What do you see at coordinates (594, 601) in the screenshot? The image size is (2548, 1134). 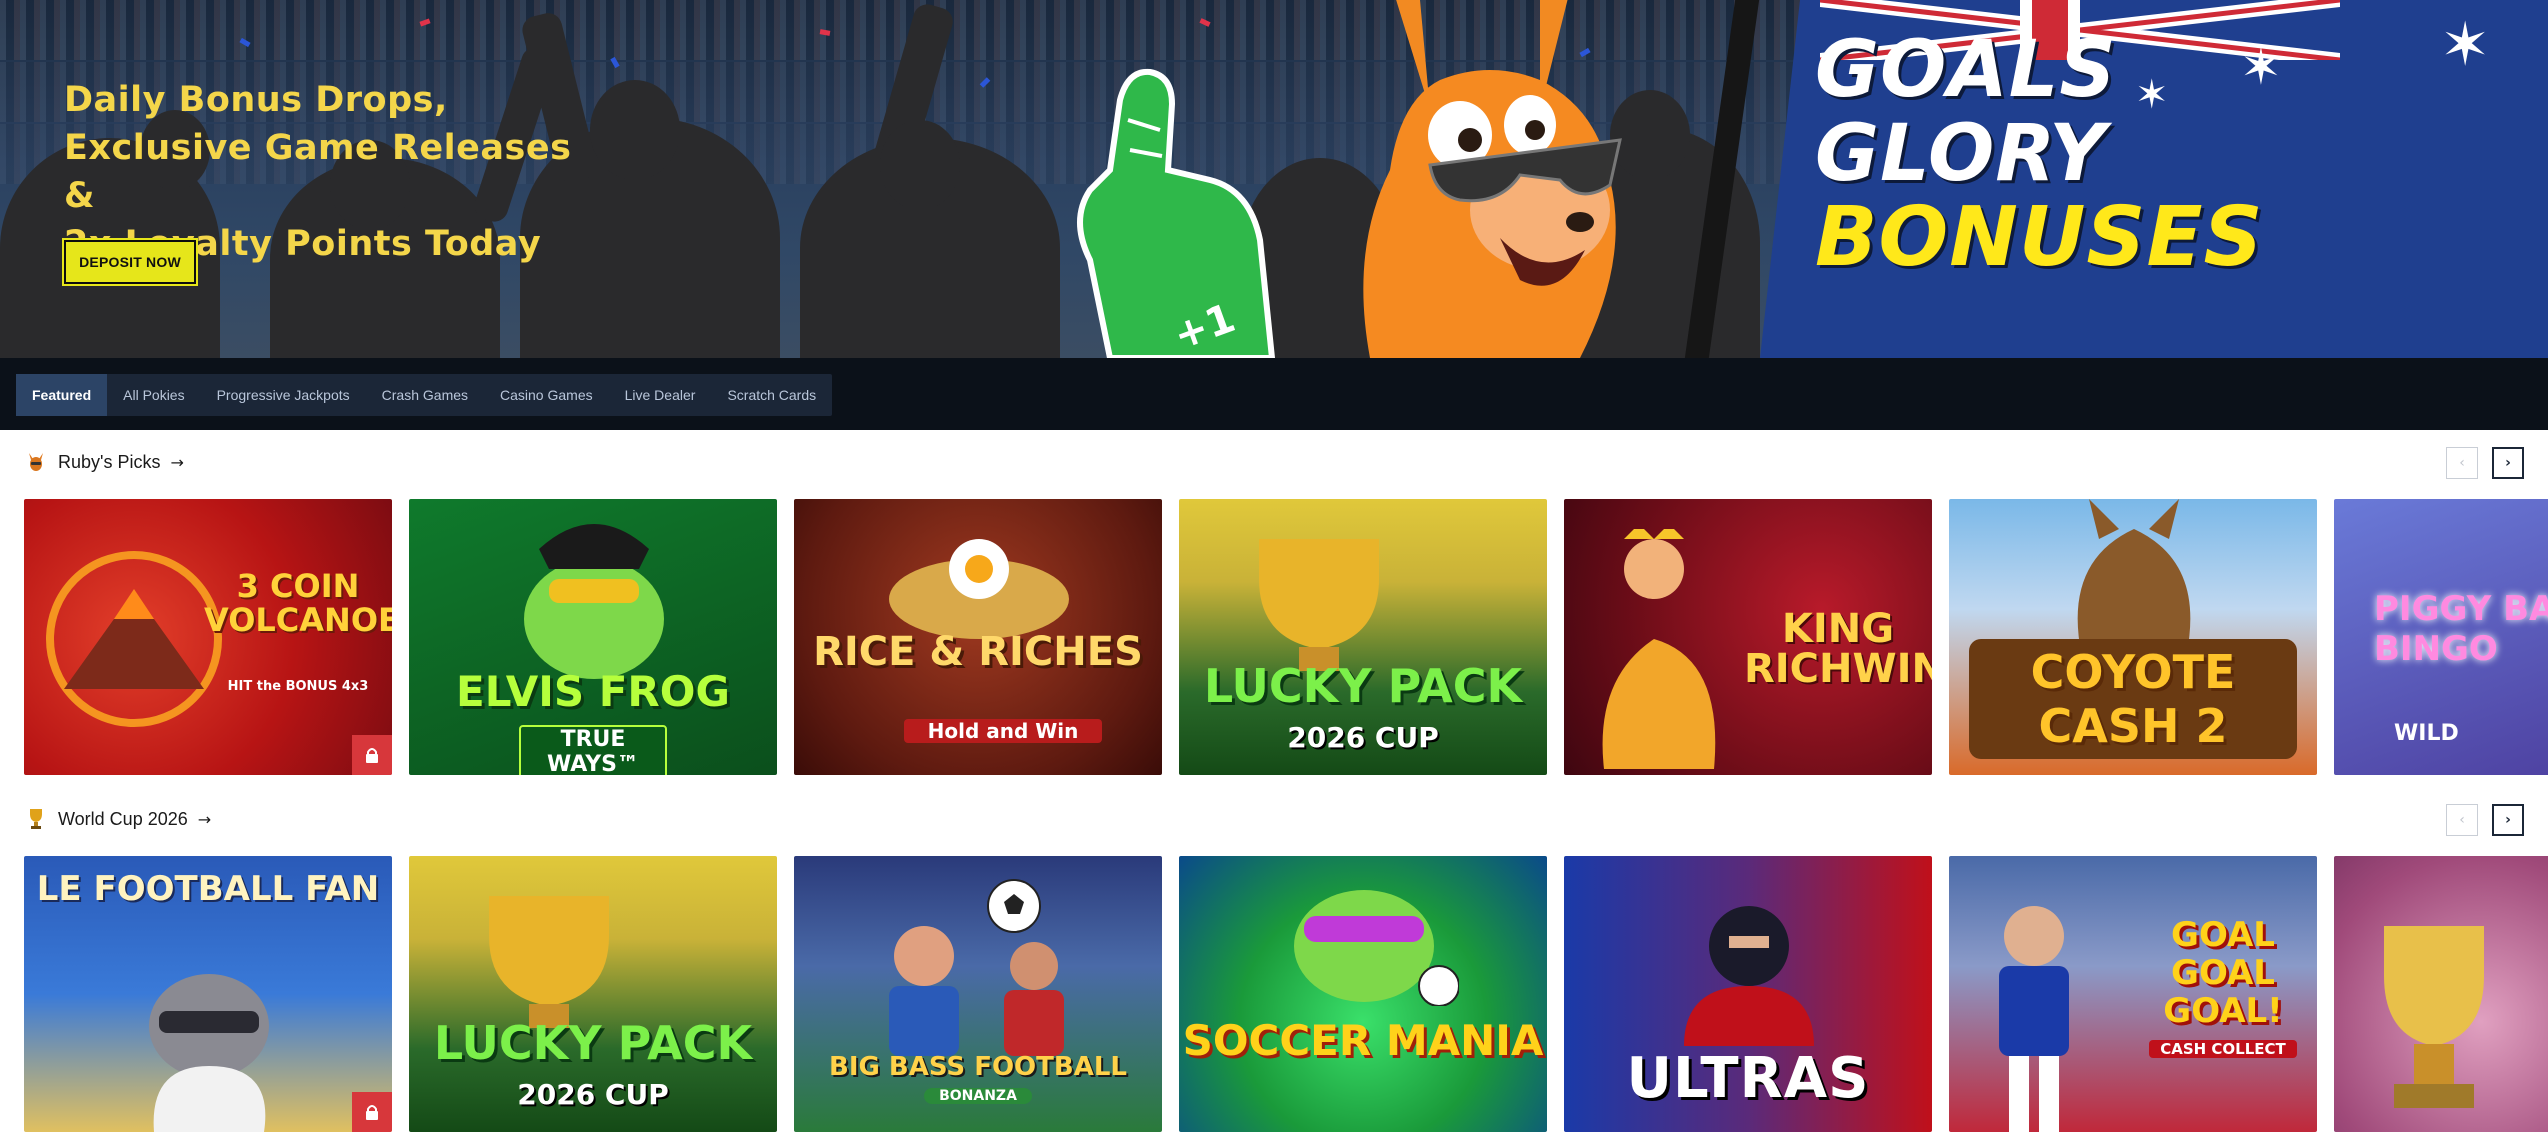 I see `elvis-frog-icon` at bounding box center [594, 601].